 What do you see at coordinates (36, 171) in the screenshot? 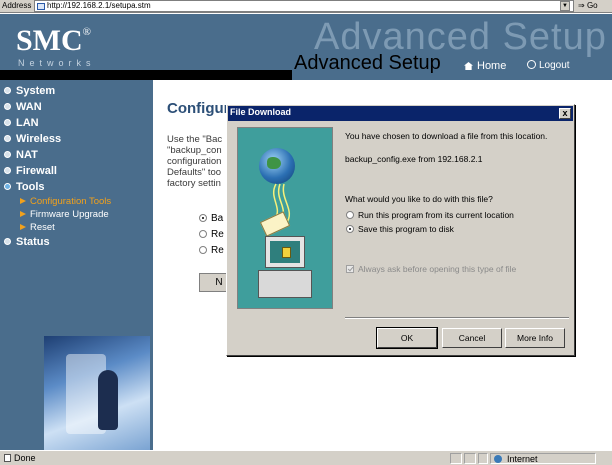
I see `sidebar-item-label: Firewall` at bounding box center [36, 171].